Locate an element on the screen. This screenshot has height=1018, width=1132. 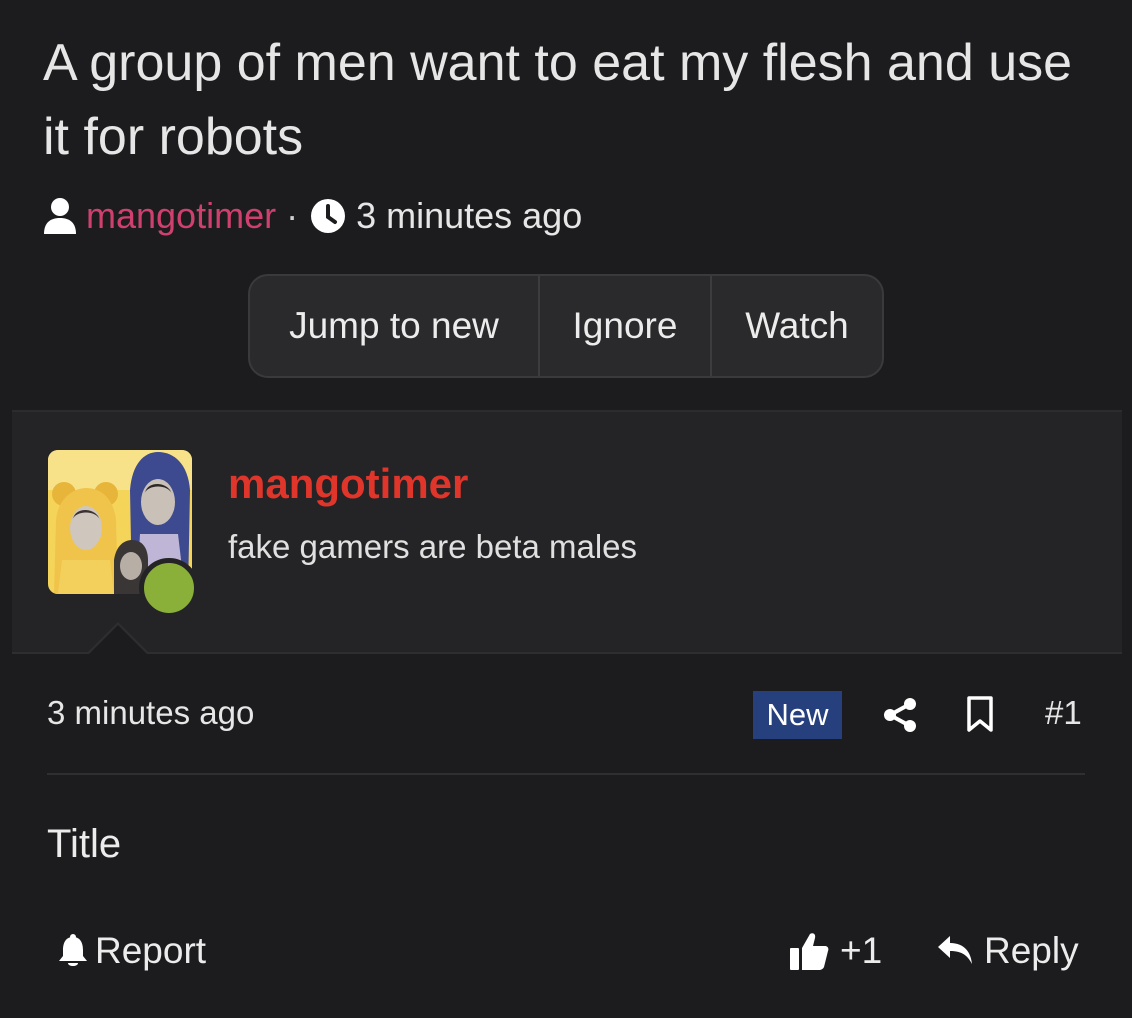
post-time: 3 minutes ago is located at coordinates (150, 713).